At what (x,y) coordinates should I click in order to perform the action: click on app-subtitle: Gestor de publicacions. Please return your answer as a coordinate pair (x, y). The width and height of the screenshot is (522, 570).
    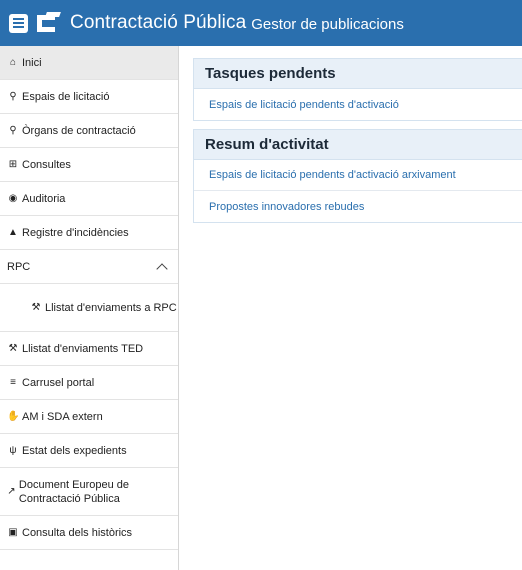
    Looking at the image, I should click on (327, 24).